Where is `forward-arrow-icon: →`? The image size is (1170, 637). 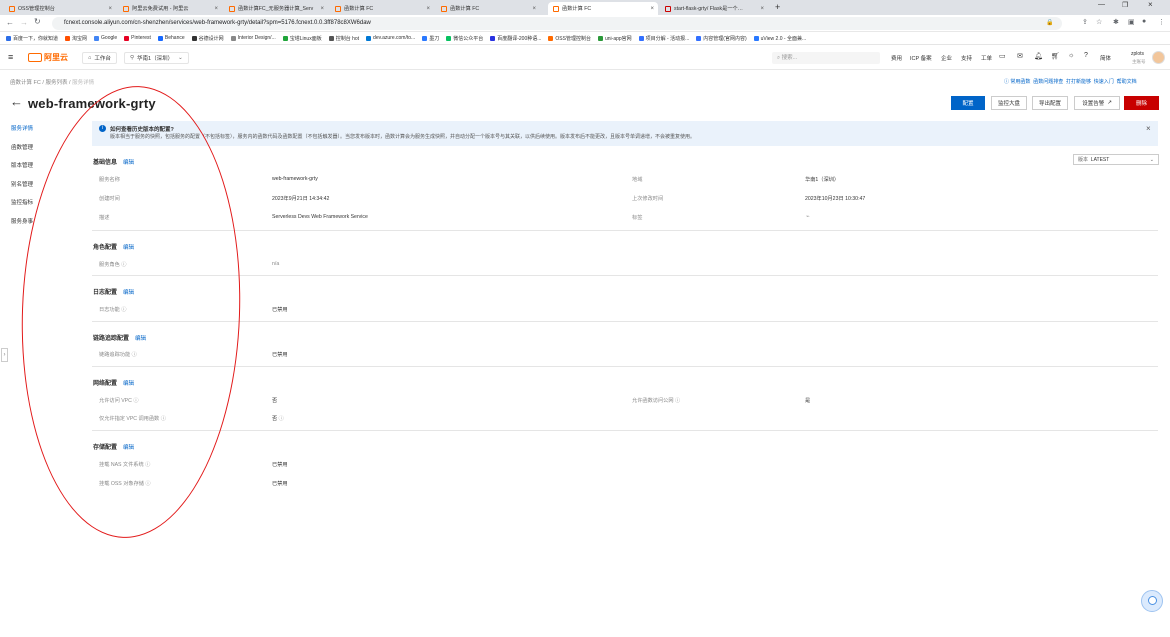
forward-arrow-icon: → is located at coordinates (24, 22).